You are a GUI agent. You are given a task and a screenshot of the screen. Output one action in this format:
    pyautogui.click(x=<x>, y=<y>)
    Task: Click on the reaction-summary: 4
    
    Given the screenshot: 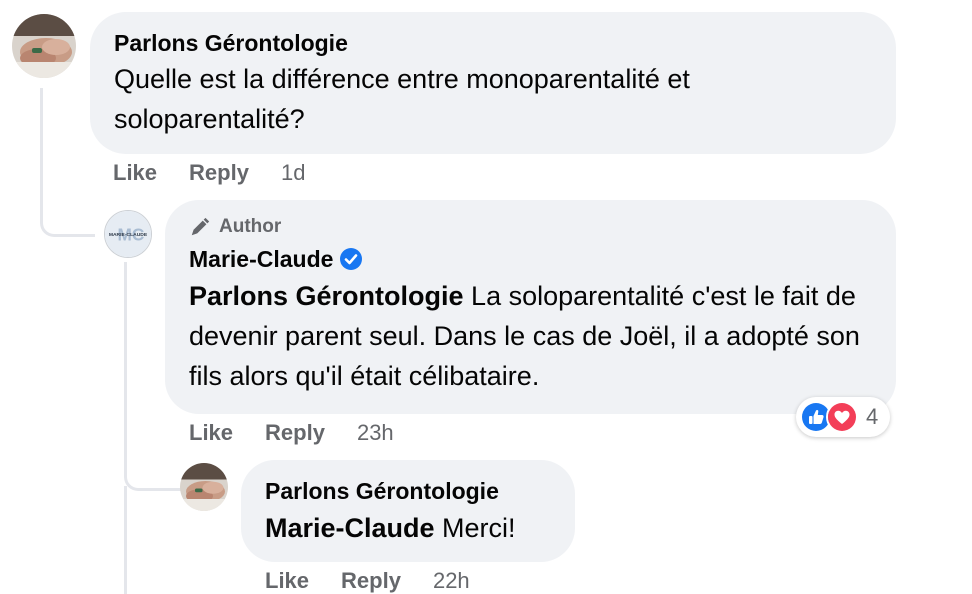 What is the action you would take?
    pyautogui.click(x=843, y=417)
    